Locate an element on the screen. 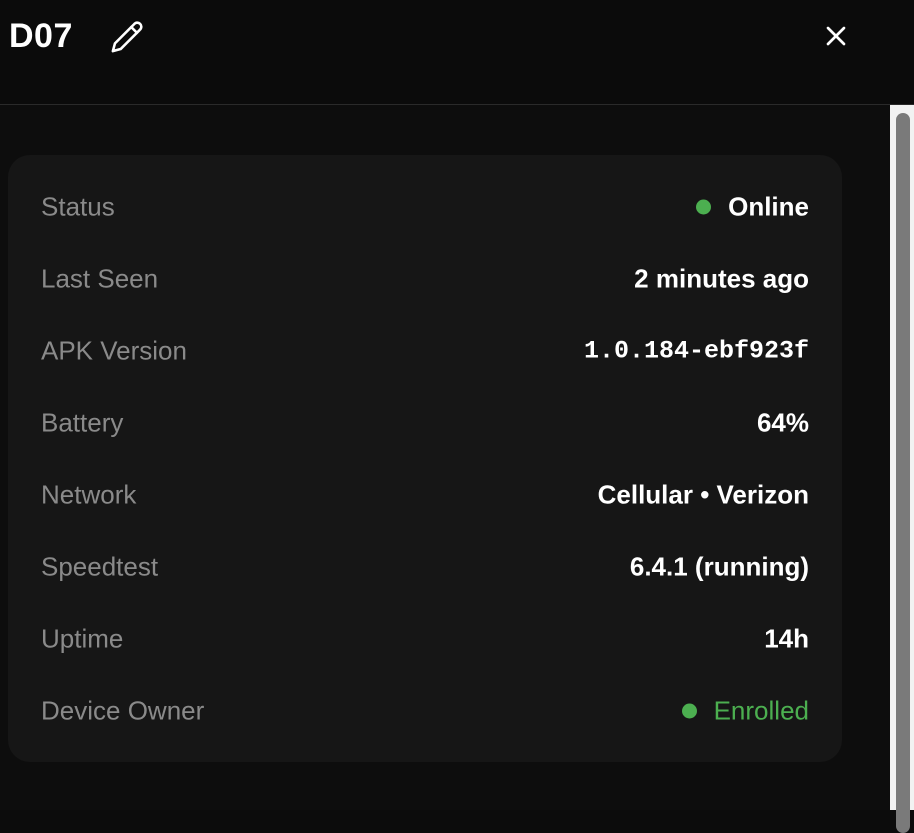  detail-value: 1.0.184-ebf923f is located at coordinates (696, 351).